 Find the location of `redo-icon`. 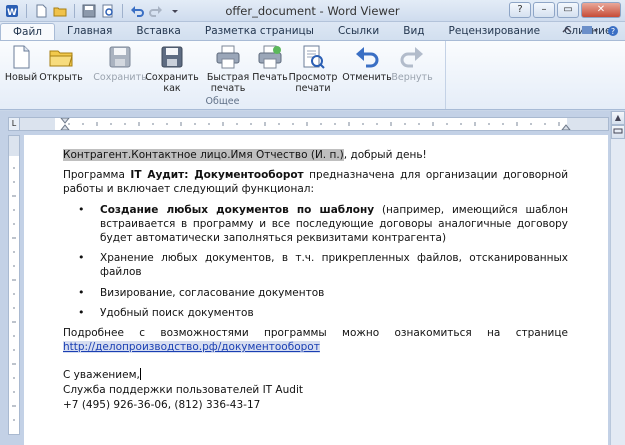

redo-icon is located at coordinates (411, 57).